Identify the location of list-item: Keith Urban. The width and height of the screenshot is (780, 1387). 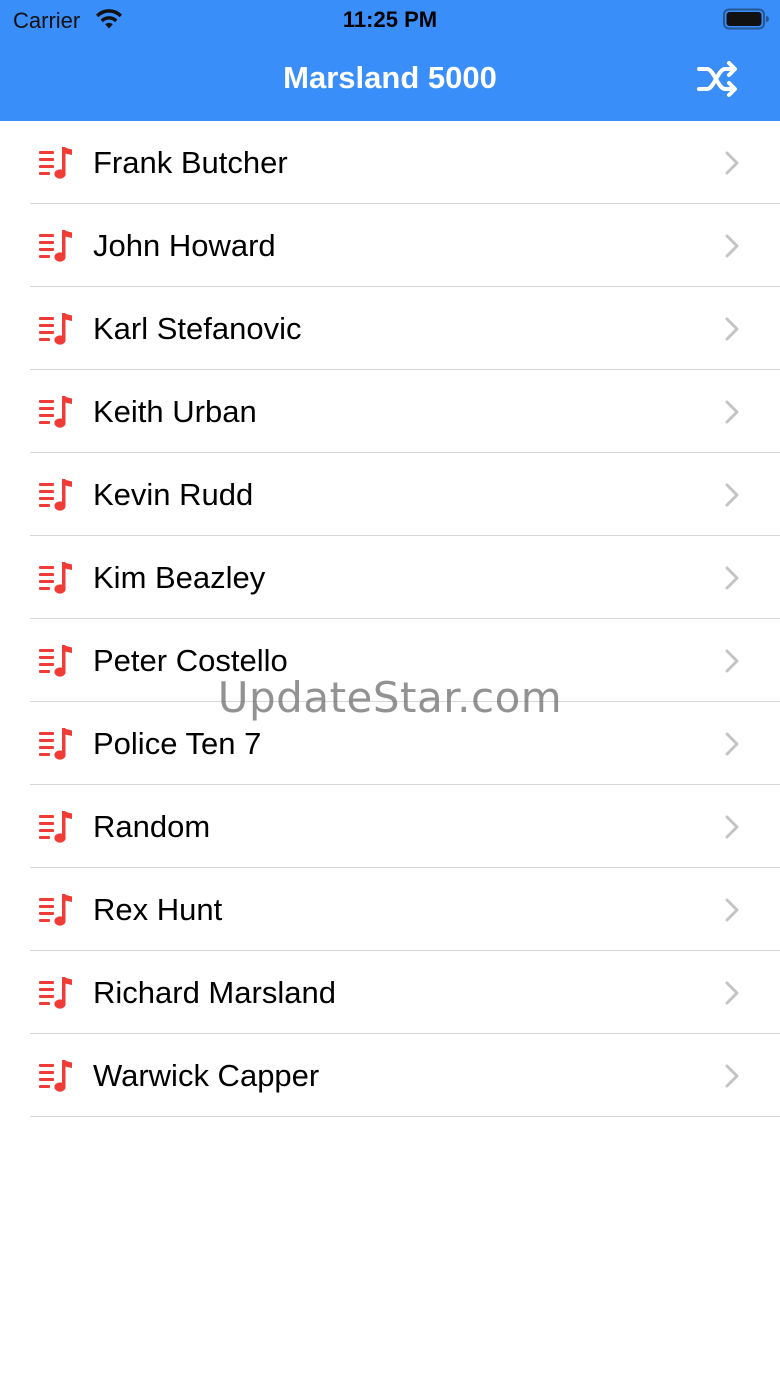
(390, 411).